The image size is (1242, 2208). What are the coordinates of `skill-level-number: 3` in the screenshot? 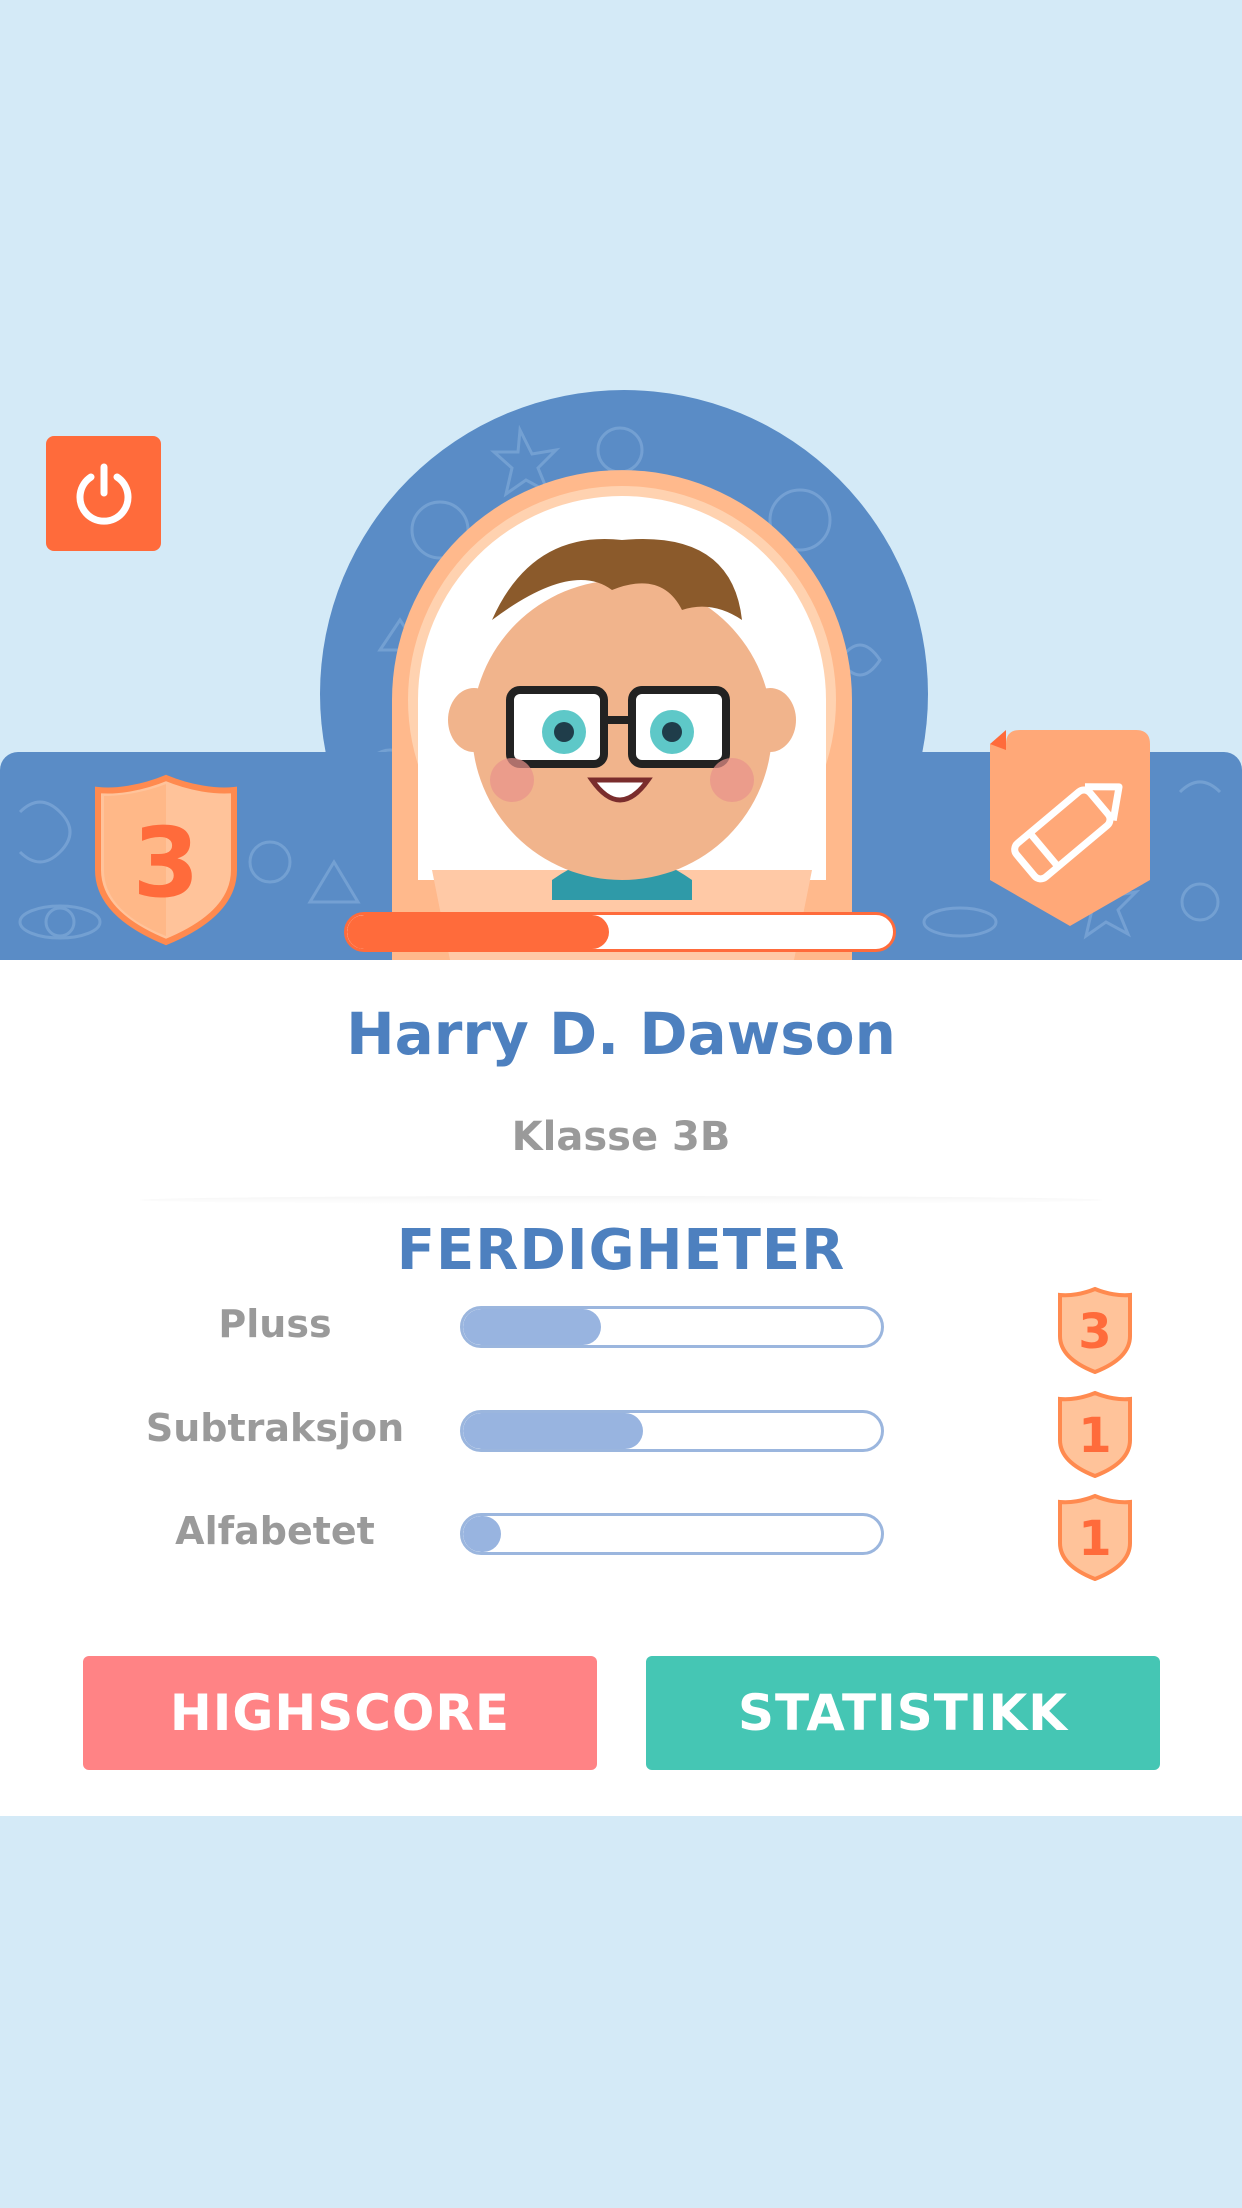 It's located at (1094, 1332).